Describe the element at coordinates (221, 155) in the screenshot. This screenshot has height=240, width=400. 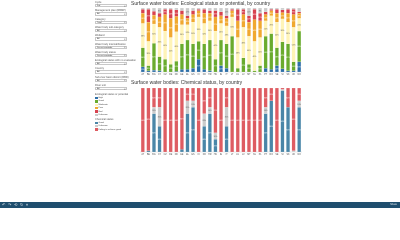
I see `x-tick-label: IE` at that location.